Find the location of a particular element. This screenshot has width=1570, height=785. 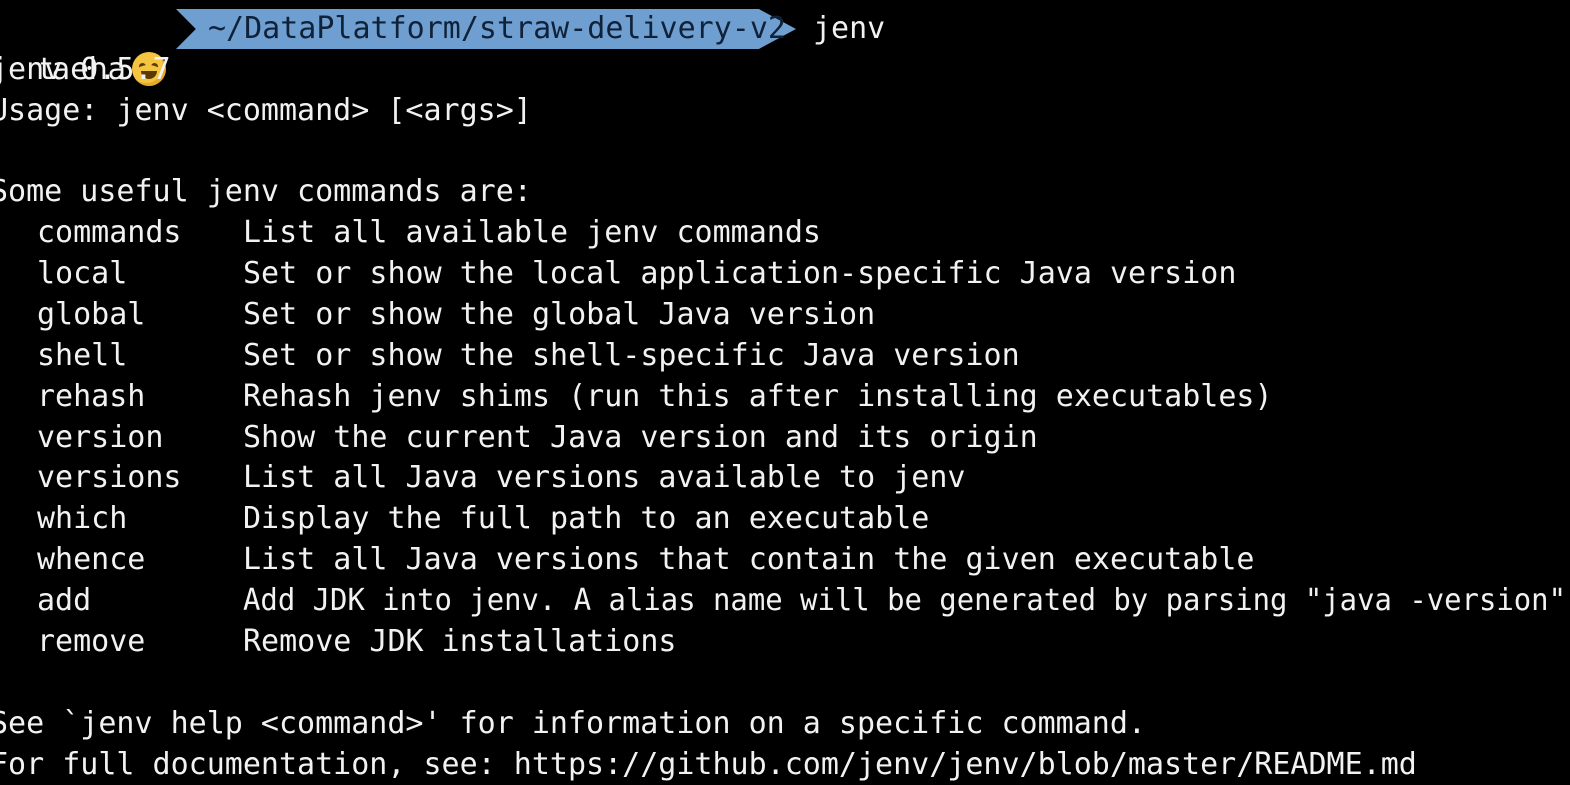

command-name: add is located at coordinates (64, 600).